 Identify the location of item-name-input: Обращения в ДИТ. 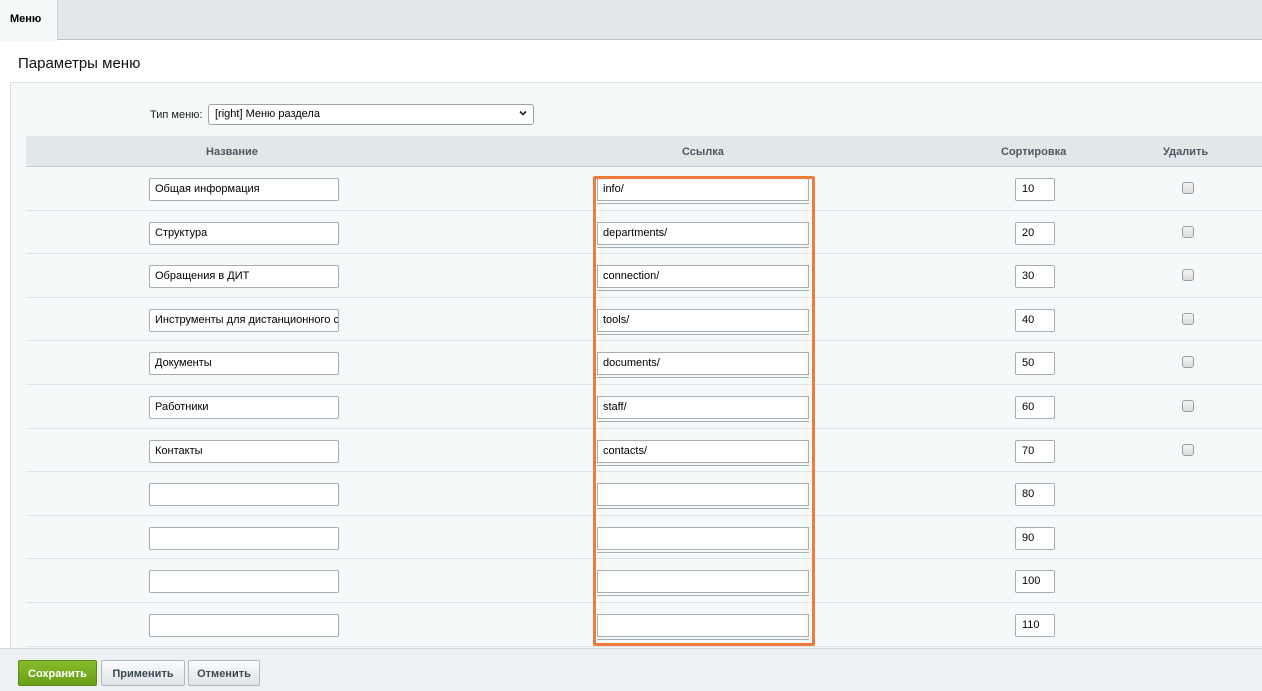
(244, 277).